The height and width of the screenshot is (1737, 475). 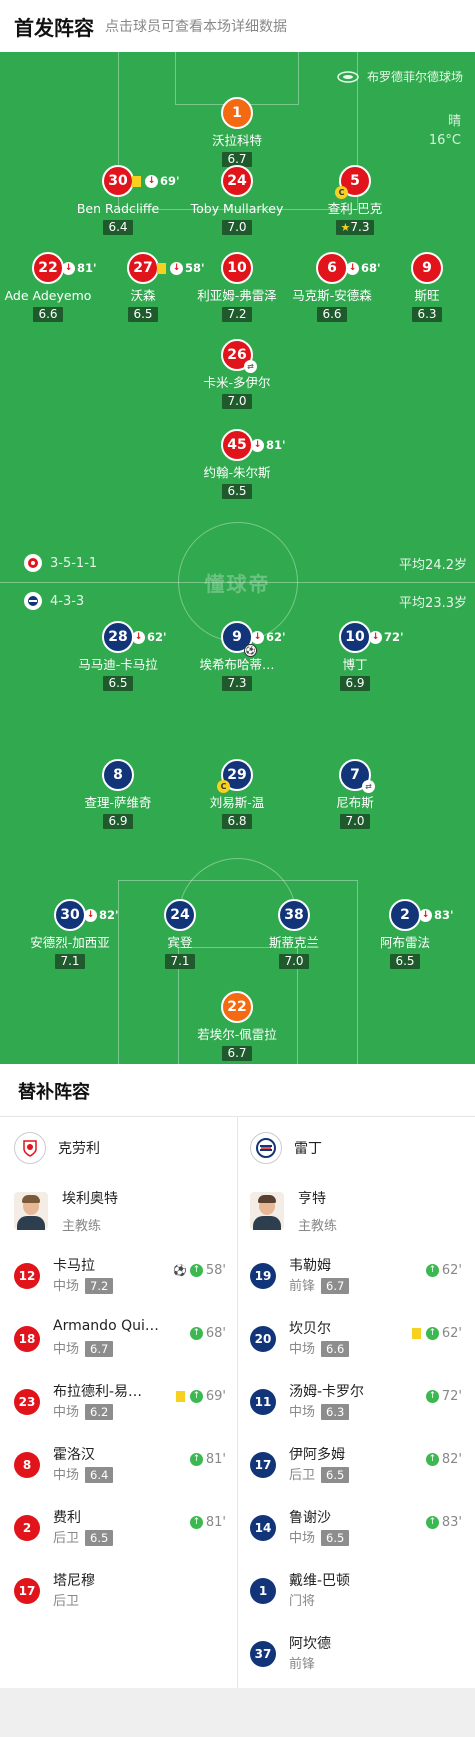 What do you see at coordinates (445, 131) in the screenshot?
I see `weather-info: 晴 16°C` at bounding box center [445, 131].